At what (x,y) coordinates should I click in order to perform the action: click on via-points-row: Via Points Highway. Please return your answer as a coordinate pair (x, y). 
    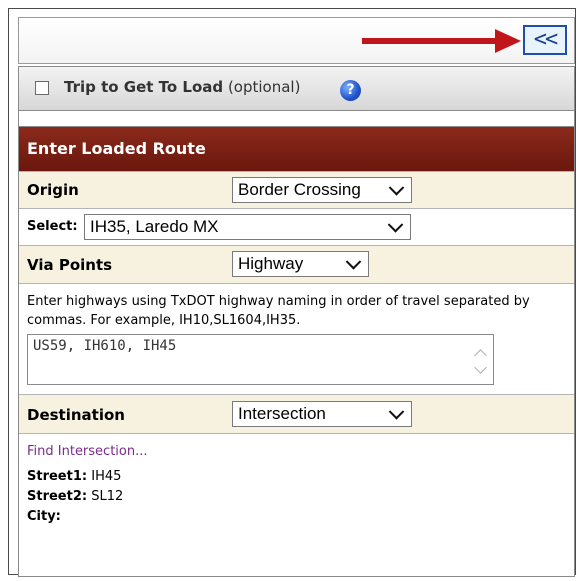
    Looking at the image, I should click on (296, 264).